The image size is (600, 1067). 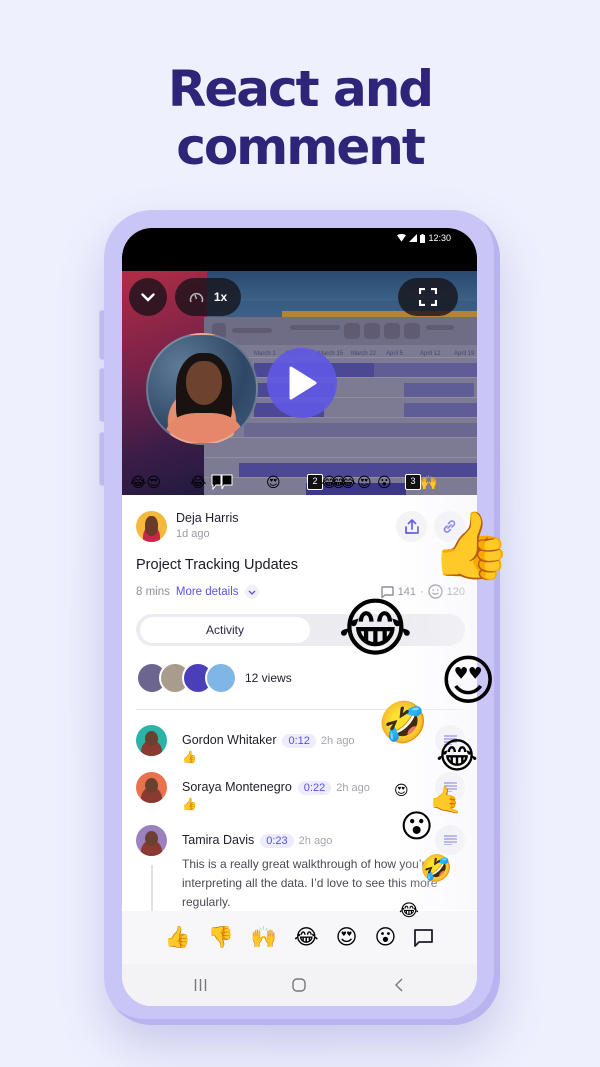 What do you see at coordinates (428, 482) in the screenshot?
I see `timeline-reaction: 🙌` at bounding box center [428, 482].